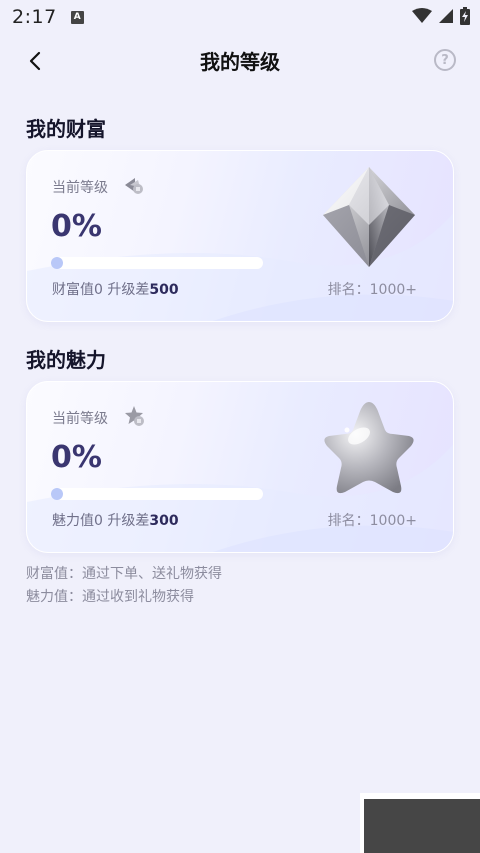 The image size is (480, 853). What do you see at coordinates (110, 597) in the screenshot?
I see `charm-note: 魅力值：通过收到礼物获得` at bounding box center [110, 597].